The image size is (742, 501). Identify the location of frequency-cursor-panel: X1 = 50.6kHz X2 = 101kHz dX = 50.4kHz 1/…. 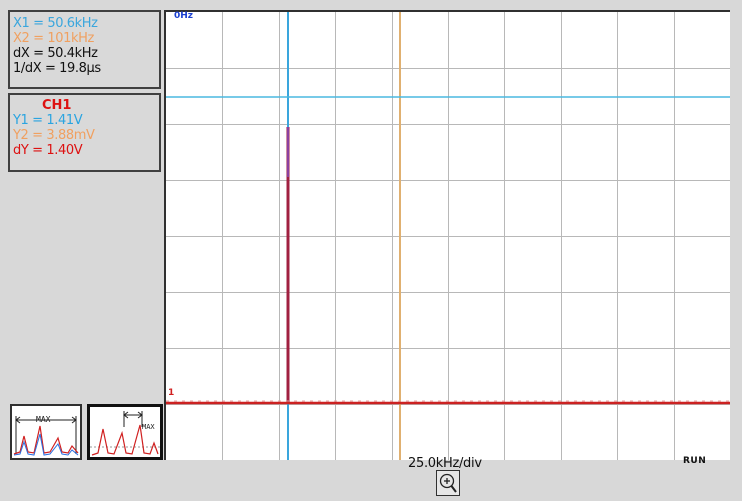
(84, 49).